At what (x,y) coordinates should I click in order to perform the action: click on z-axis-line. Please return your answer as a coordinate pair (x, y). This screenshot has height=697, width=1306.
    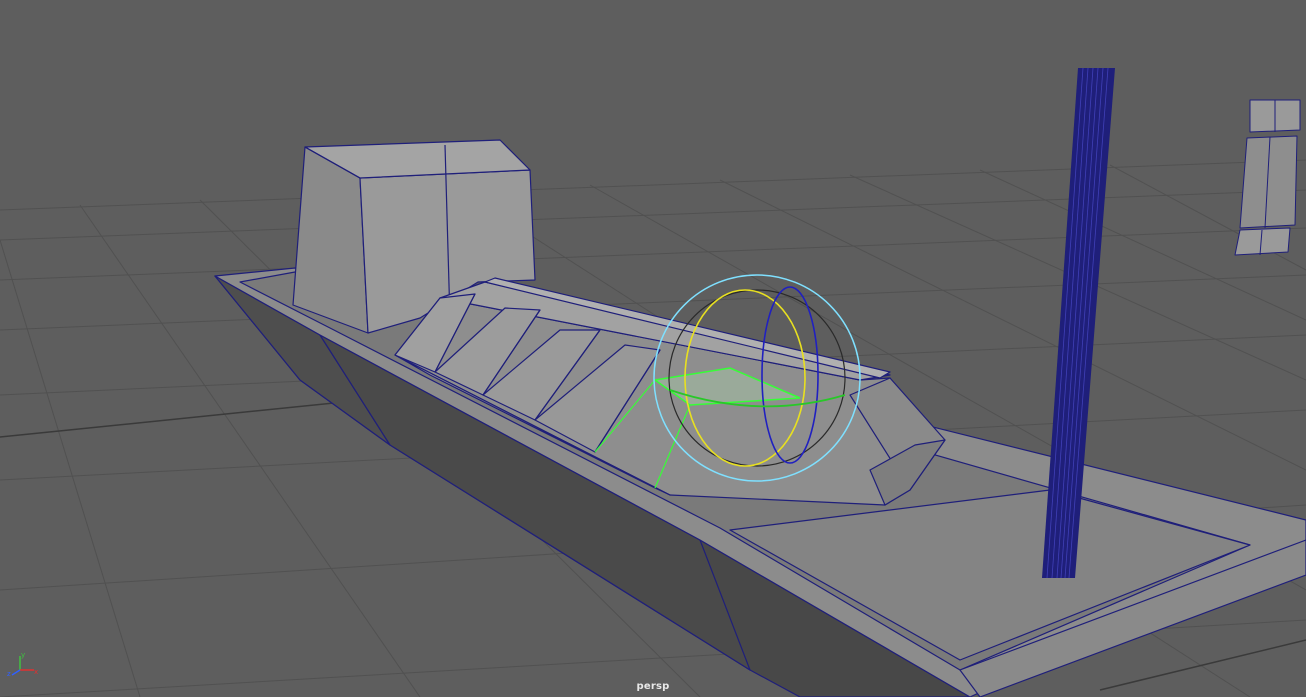
    Looking at the image, I should click on (16, 672).